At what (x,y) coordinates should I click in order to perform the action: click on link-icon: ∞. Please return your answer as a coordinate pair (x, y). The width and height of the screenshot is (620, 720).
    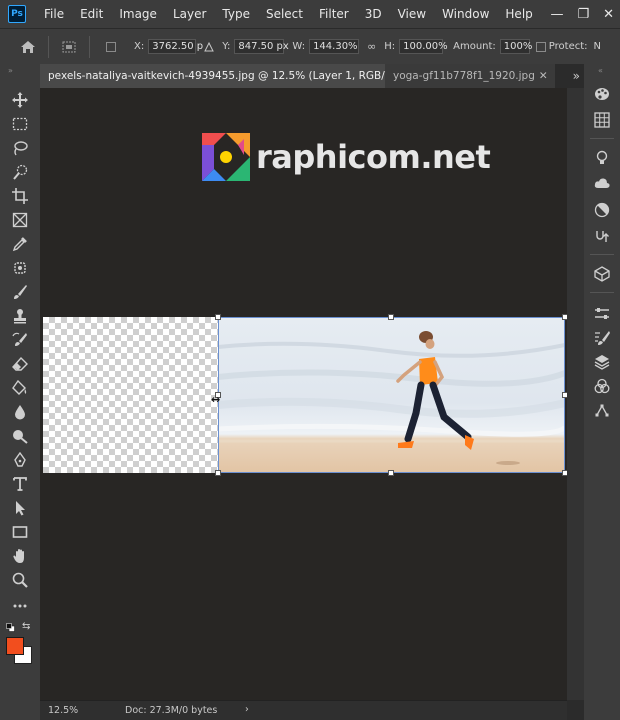
    Looking at the image, I should click on (371, 46).